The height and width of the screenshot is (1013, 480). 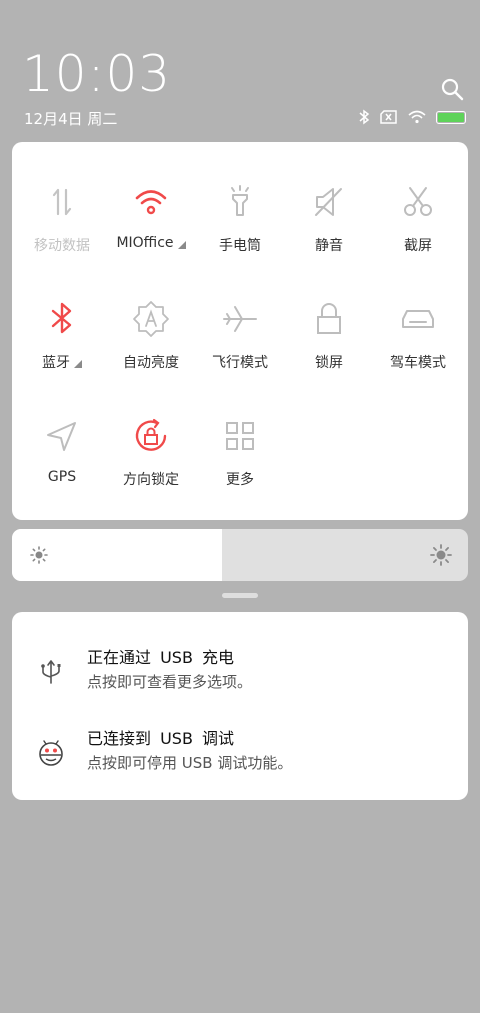 What do you see at coordinates (328, 202) in the screenshot?
I see `mute-icon` at bounding box center [328, 202].